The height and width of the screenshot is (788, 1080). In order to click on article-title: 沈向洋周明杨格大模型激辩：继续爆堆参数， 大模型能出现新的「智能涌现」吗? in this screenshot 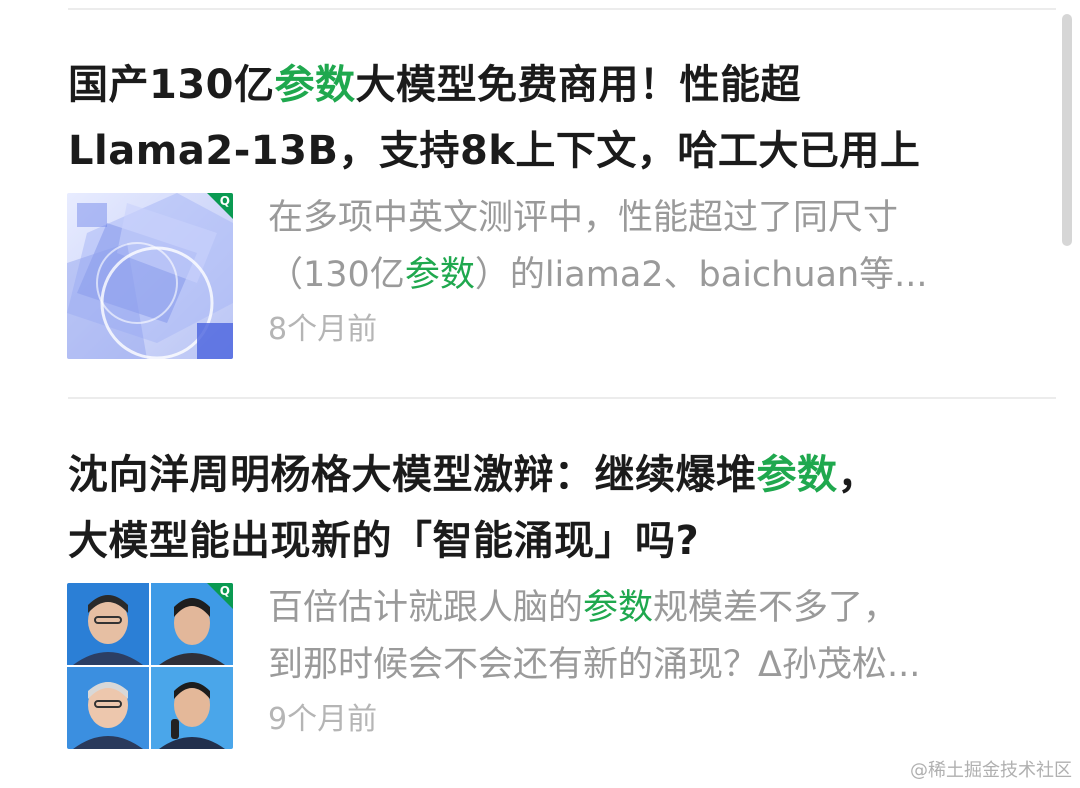, I will do `click(548, 508)`.